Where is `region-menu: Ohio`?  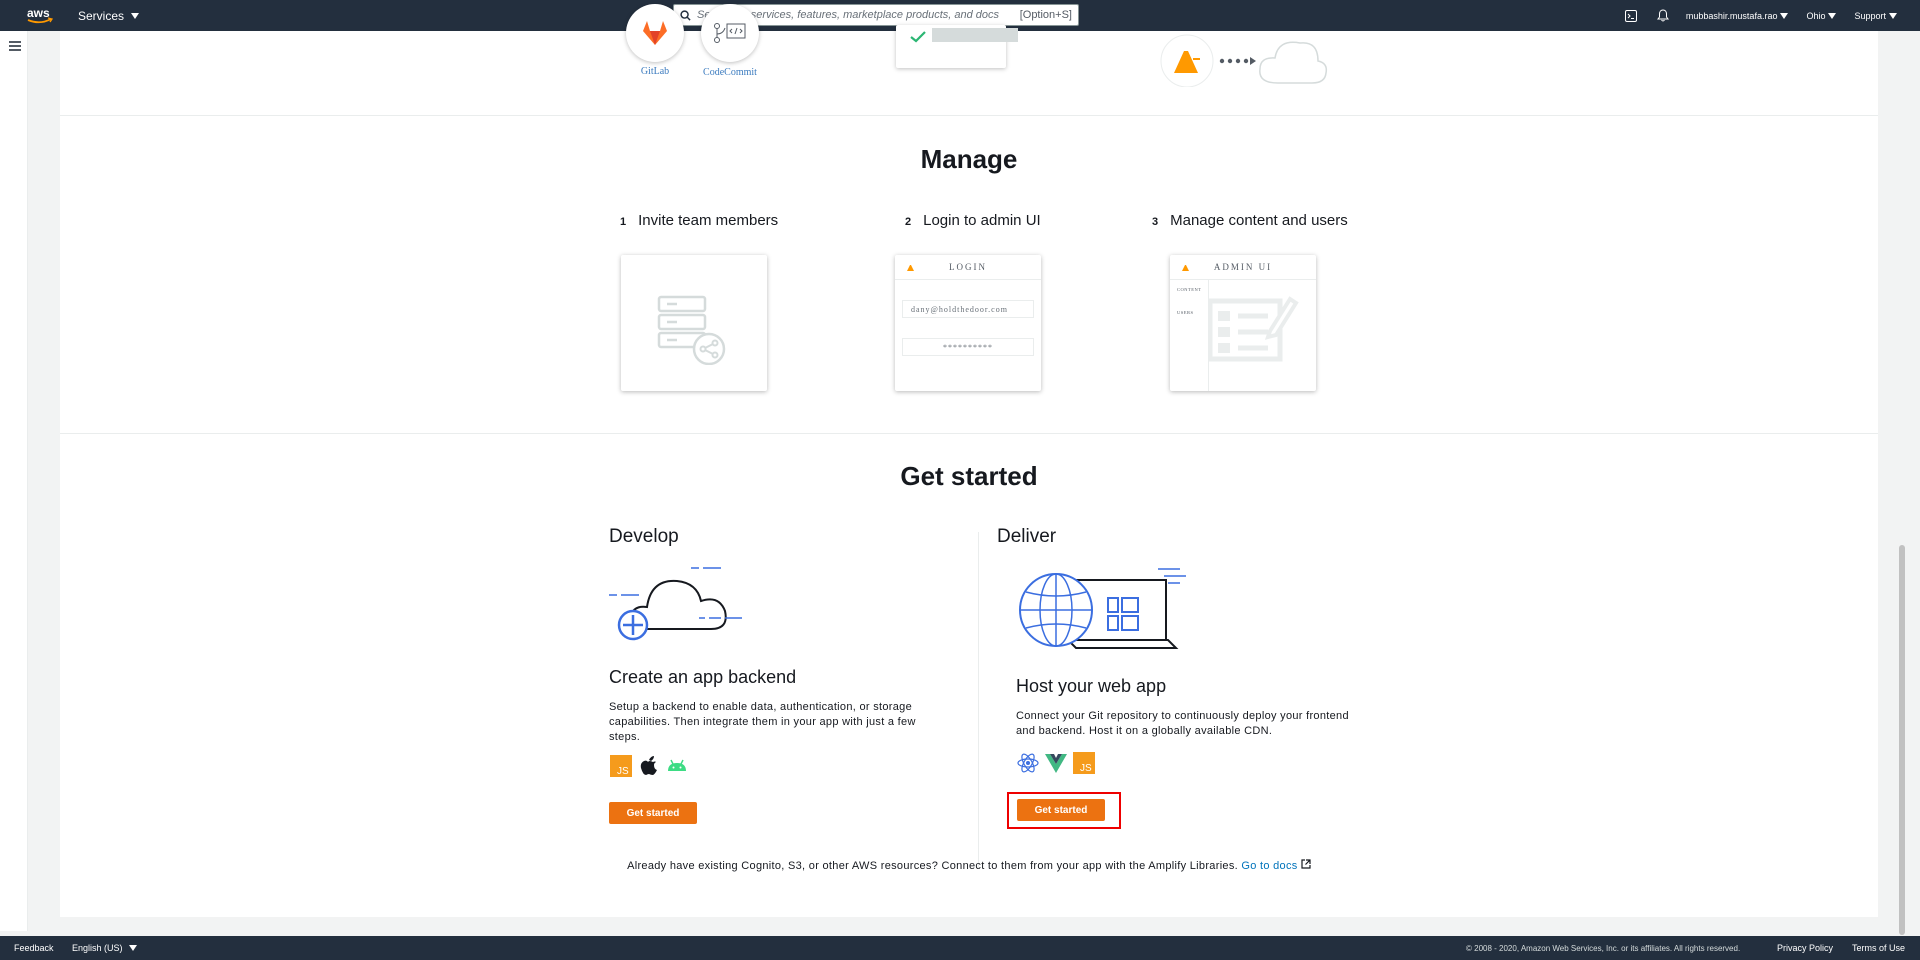
region-menu: Ohio is located at coordinates (1821, 15).